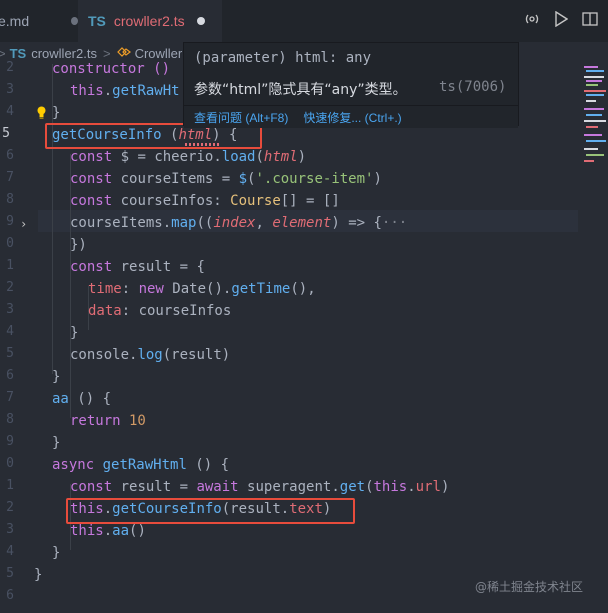 The height and width of the screenshot is (613, 608). Describe the element at coordinates (210, 511) in the screenshot. I see `highlight-box-getcourseinfo-call` at that location.